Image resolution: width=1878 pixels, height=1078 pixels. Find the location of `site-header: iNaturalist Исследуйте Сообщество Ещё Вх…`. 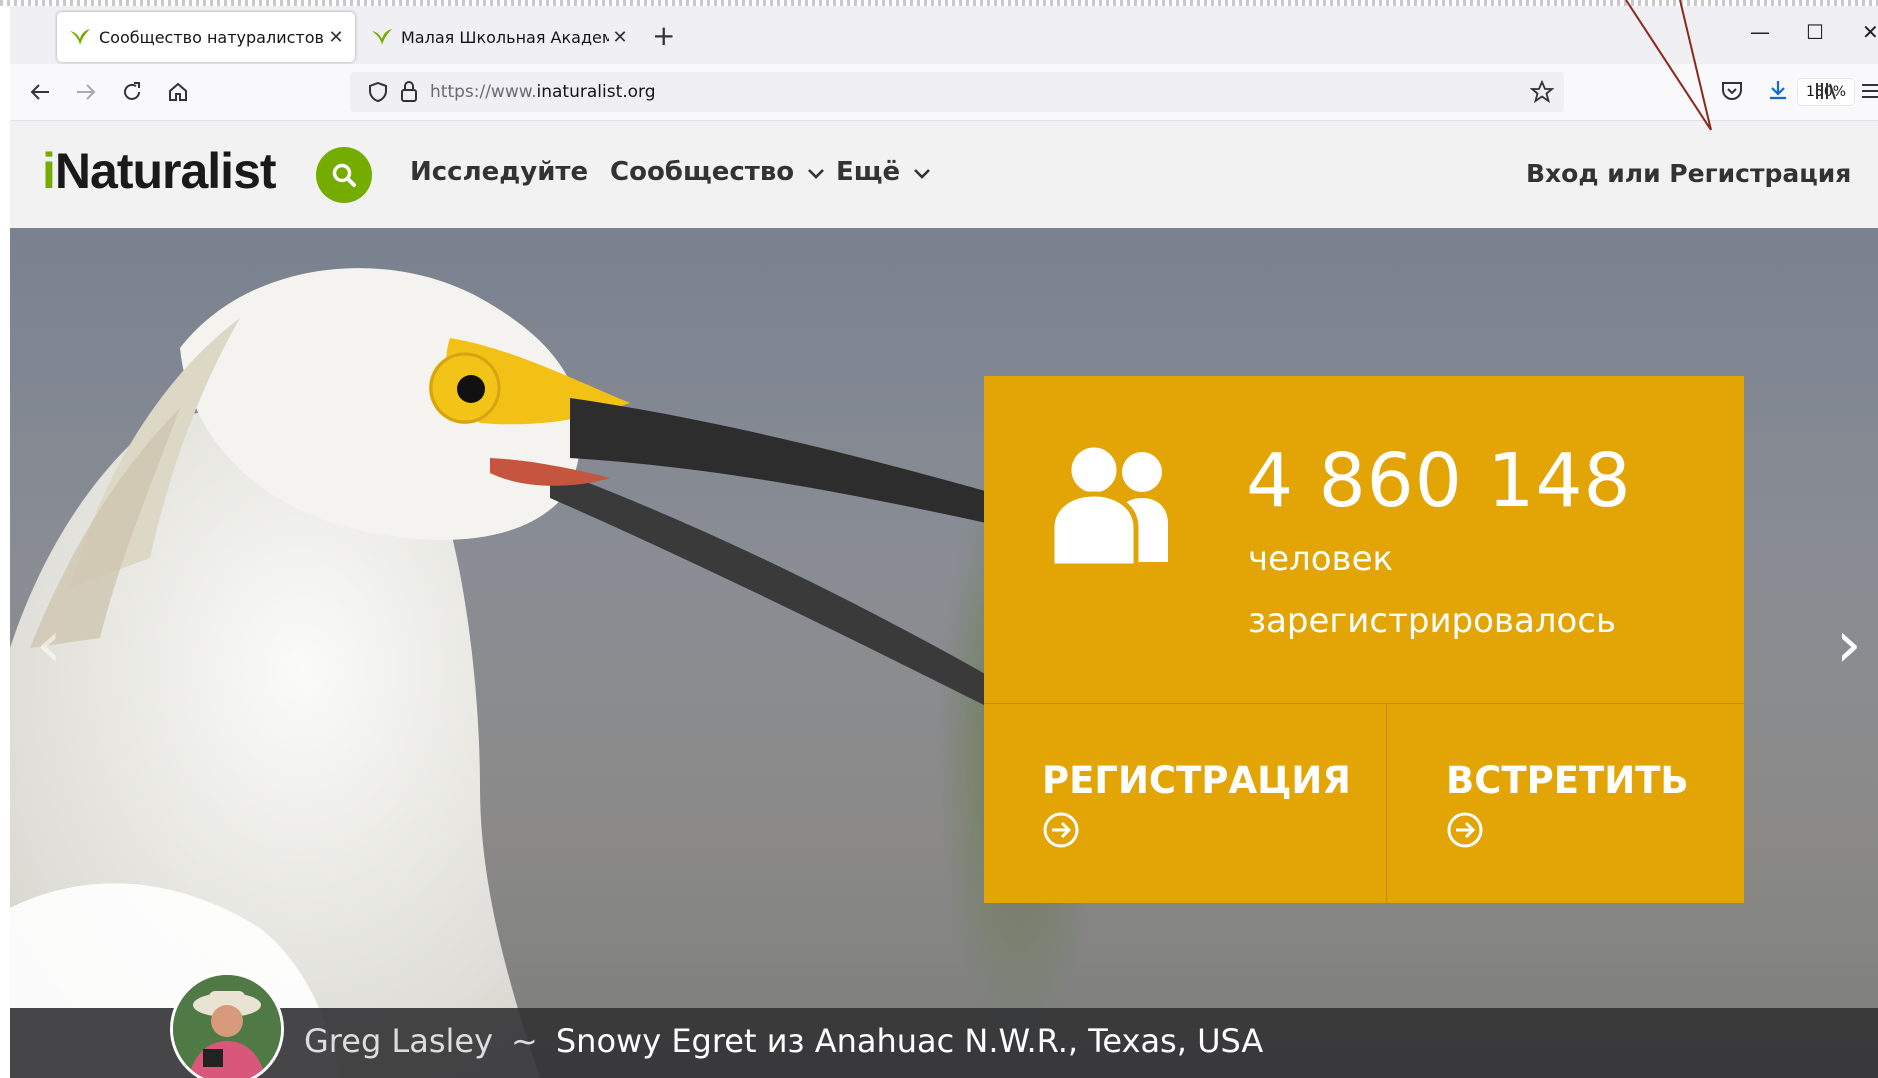

site-header: iNaturalist Исследуйте Сообщество Ещё Вх… is located at coordinates (944, 174).